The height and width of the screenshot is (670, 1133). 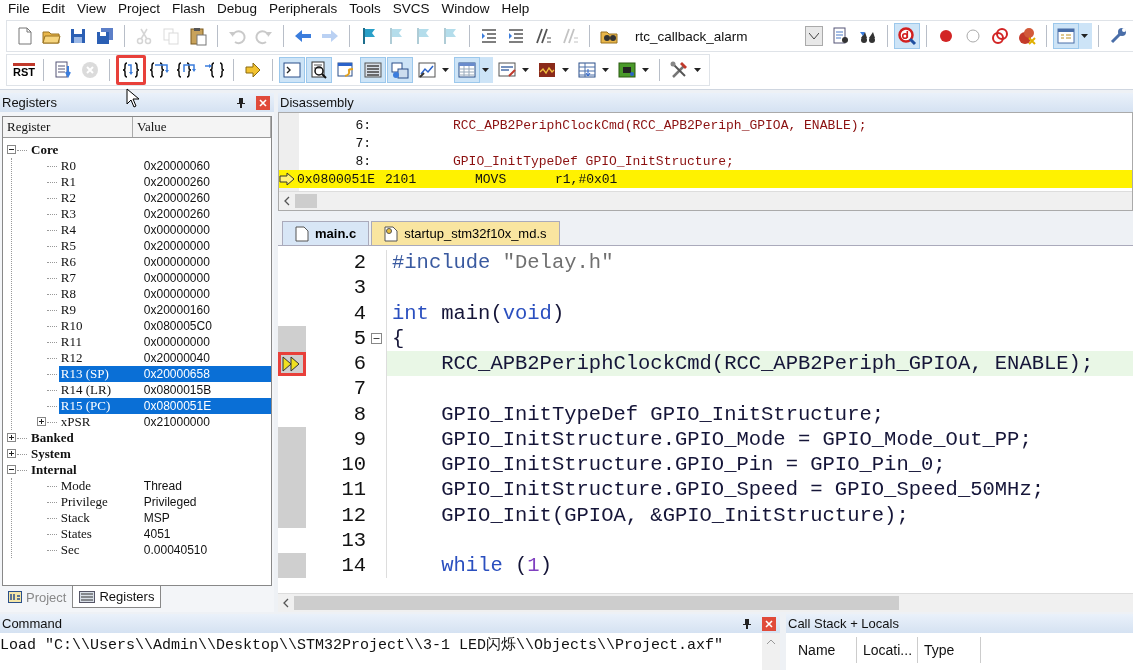 What do you see at coordinates (164, 214) in the screenshot?
I see `register-row: R3 0x20000260` at bounding box center [164, 214].